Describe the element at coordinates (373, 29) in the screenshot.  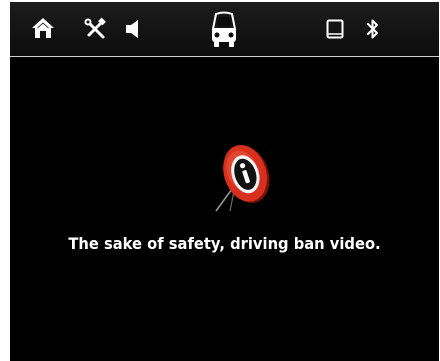
I see `bluetooth-icon` at that location.